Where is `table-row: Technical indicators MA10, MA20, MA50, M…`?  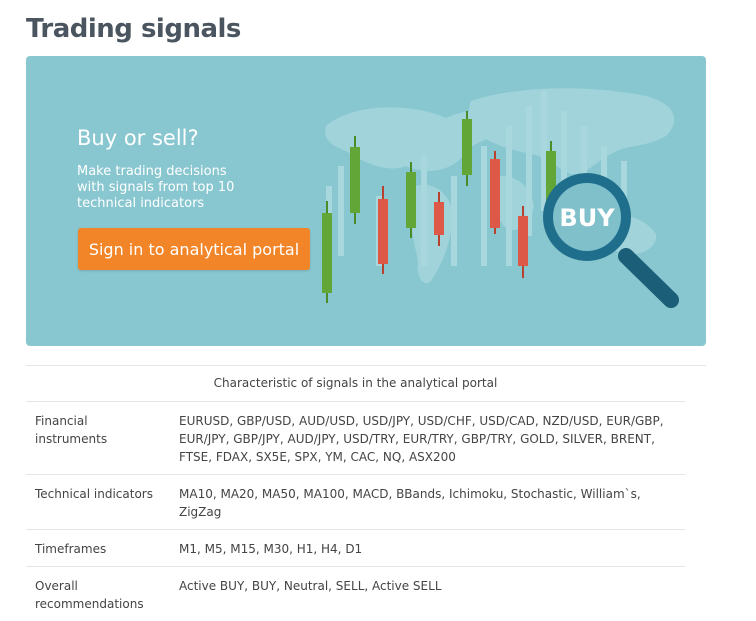
table-row: Technical indicators MA10, MA20, MA50, M… is located at coordinates (355, 502).